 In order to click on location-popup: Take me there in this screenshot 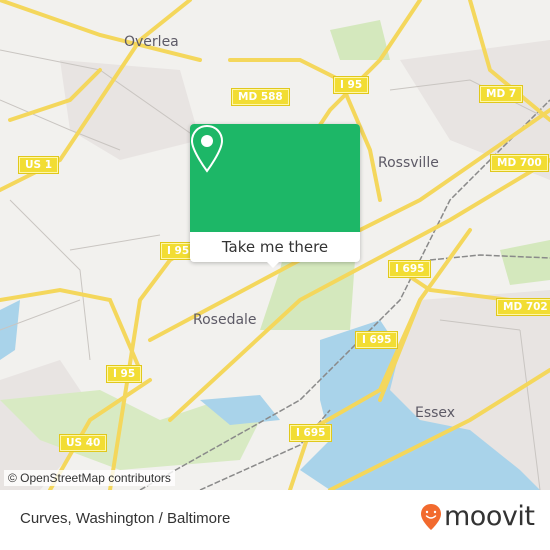, I will do `click(275, 196)`.